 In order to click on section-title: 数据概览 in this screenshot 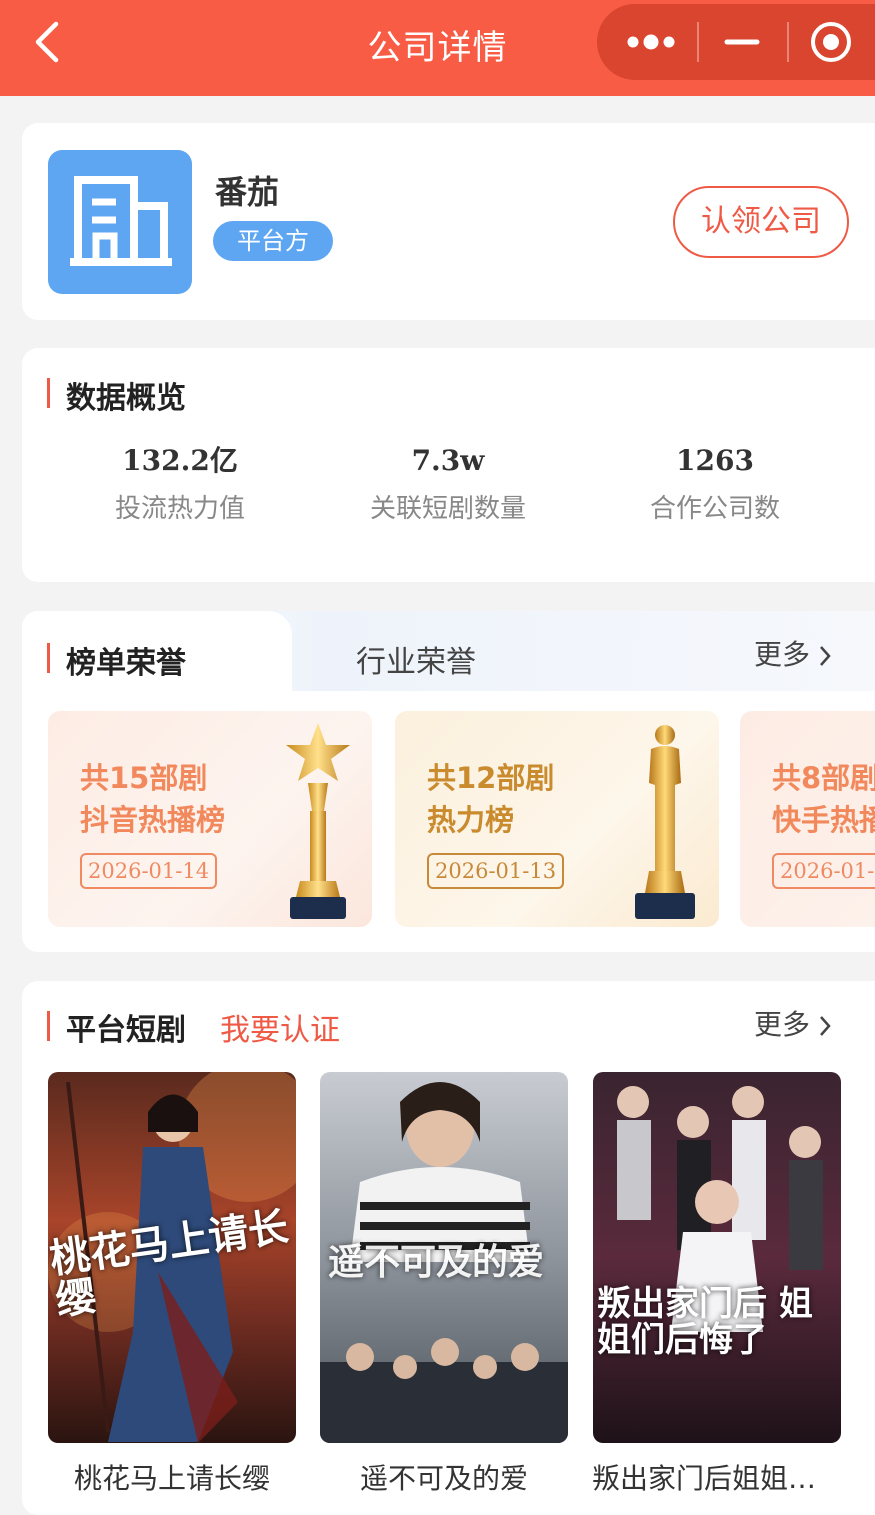, I will do `click(126, 398)`.